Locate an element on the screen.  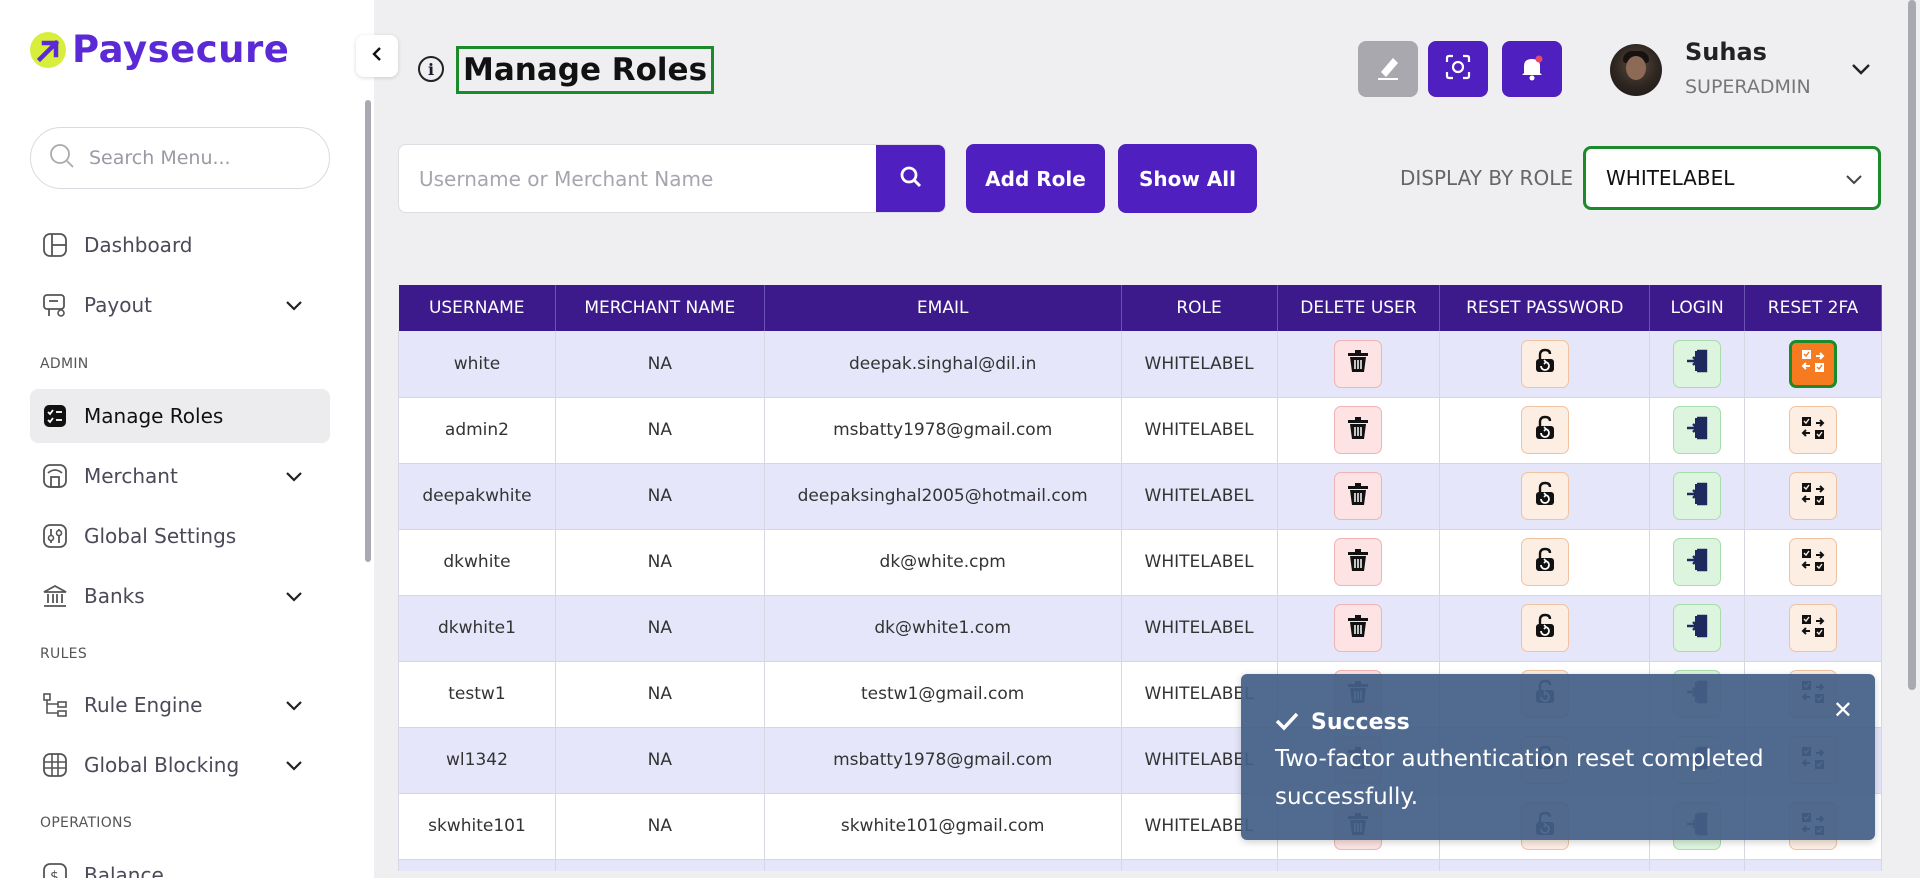
page-title: Manage Roles is located at coordinates (585, 70).